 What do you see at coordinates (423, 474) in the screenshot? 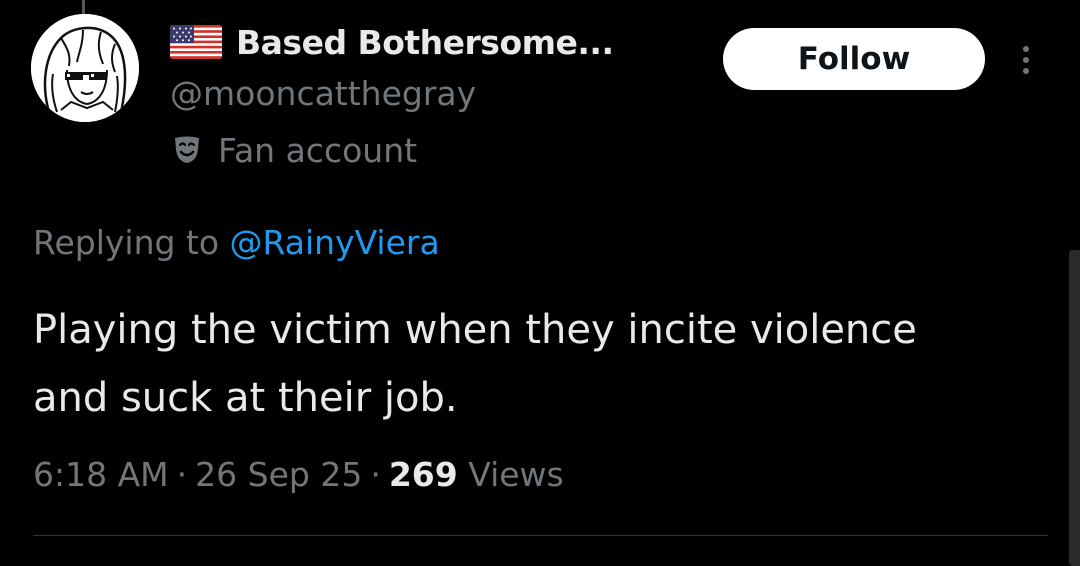
I see `views-count: 269` at bounding box center [423, 474].